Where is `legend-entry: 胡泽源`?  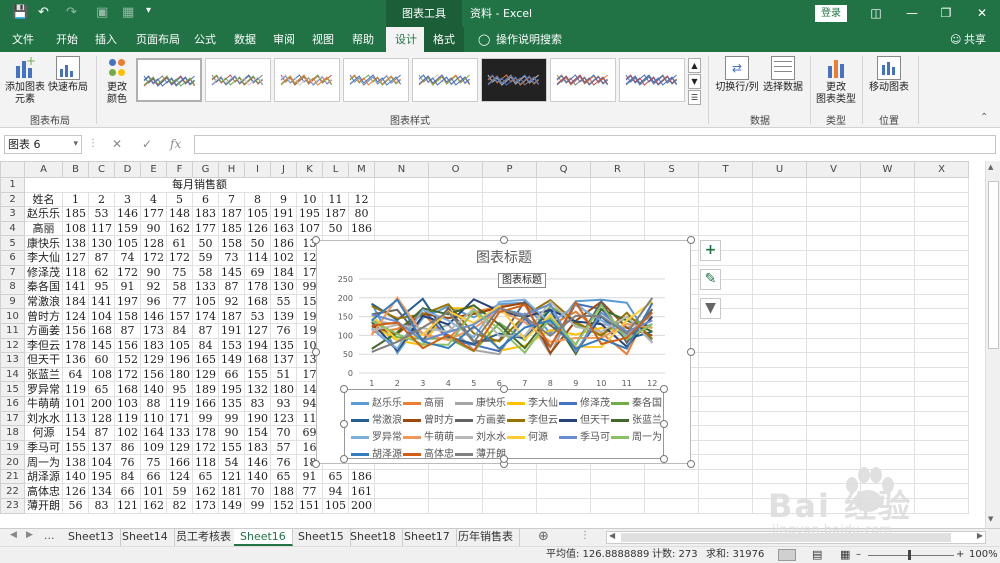
legend-entry: 胡泽源 is located at coordinates (376, 452).